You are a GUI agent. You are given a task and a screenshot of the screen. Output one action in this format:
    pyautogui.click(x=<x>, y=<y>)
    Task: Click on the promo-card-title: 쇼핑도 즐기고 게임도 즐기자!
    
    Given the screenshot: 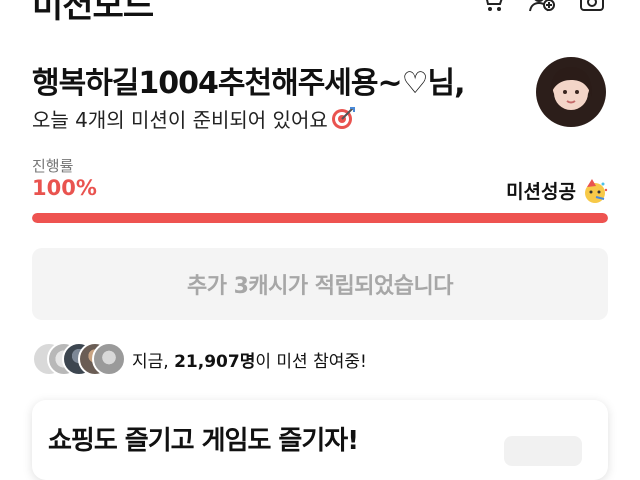 What is the action you would take?
    pyautogui.click(x=203, y=441)
    